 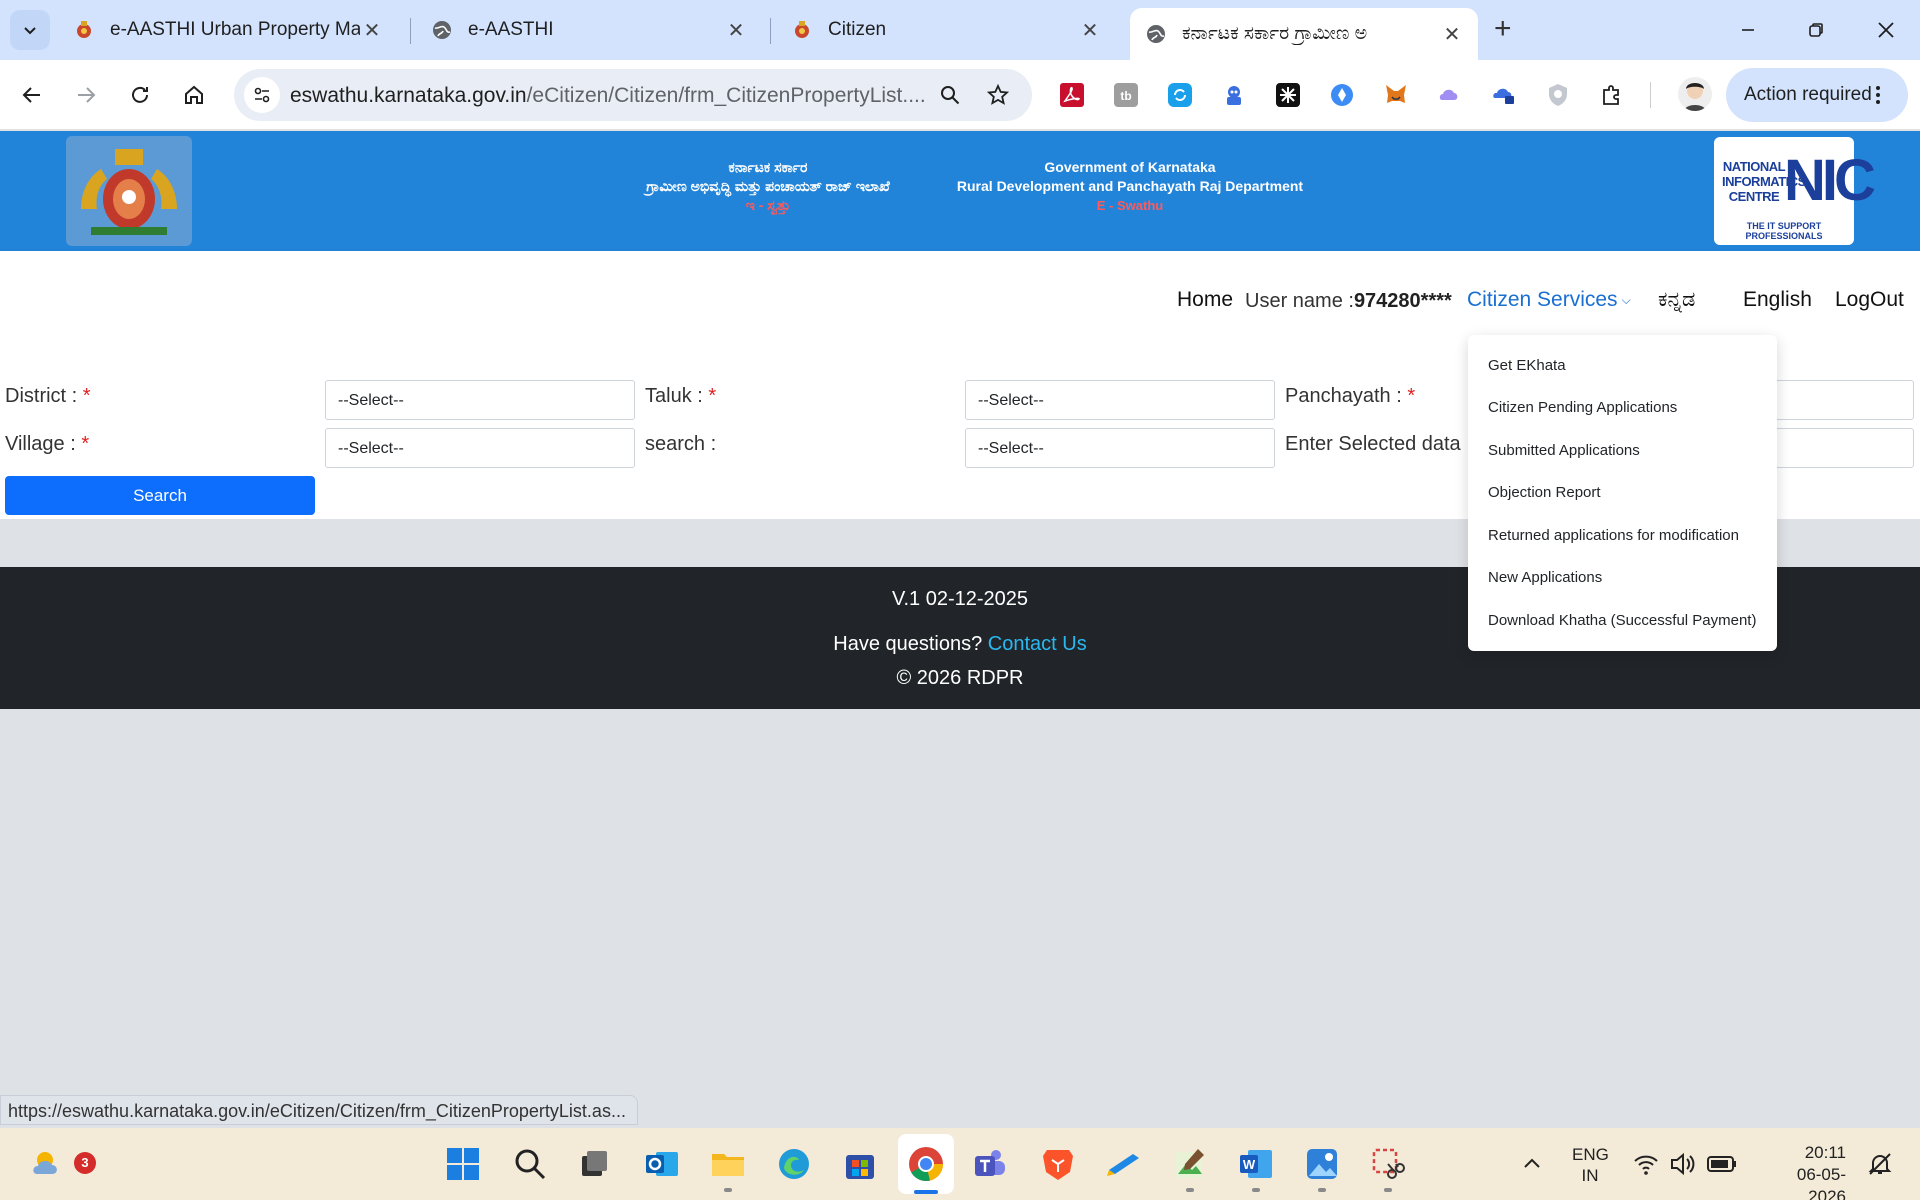 I want to click on tab-separator, so click(x=410, y=31).